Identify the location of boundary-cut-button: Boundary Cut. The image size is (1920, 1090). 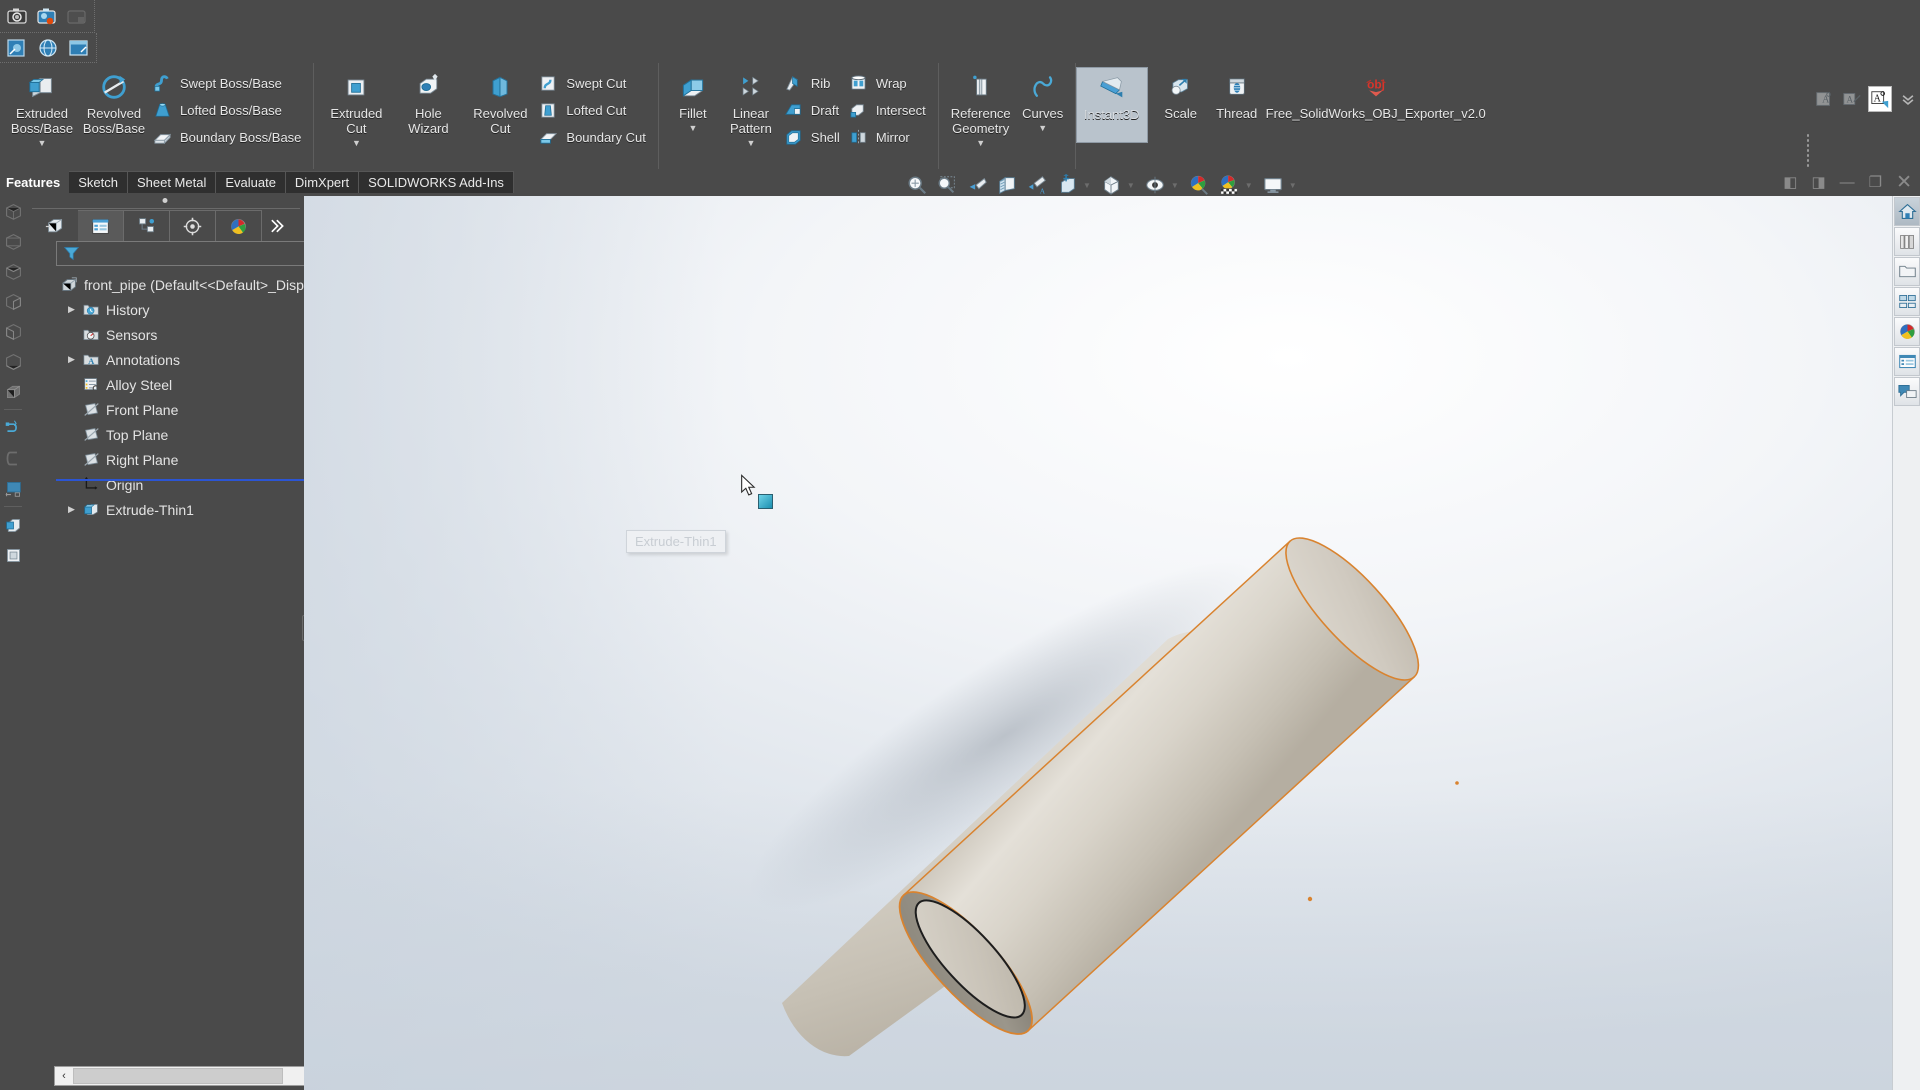
(594, 137).